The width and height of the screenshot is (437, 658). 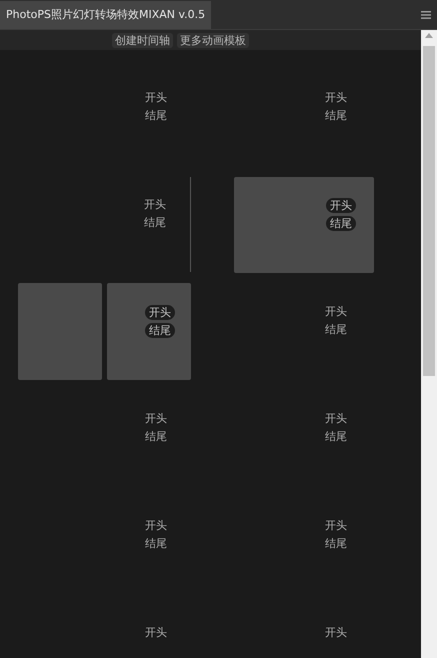 I want to click on toolbar-button: 创建时间轴, so click(x=142, y=40).